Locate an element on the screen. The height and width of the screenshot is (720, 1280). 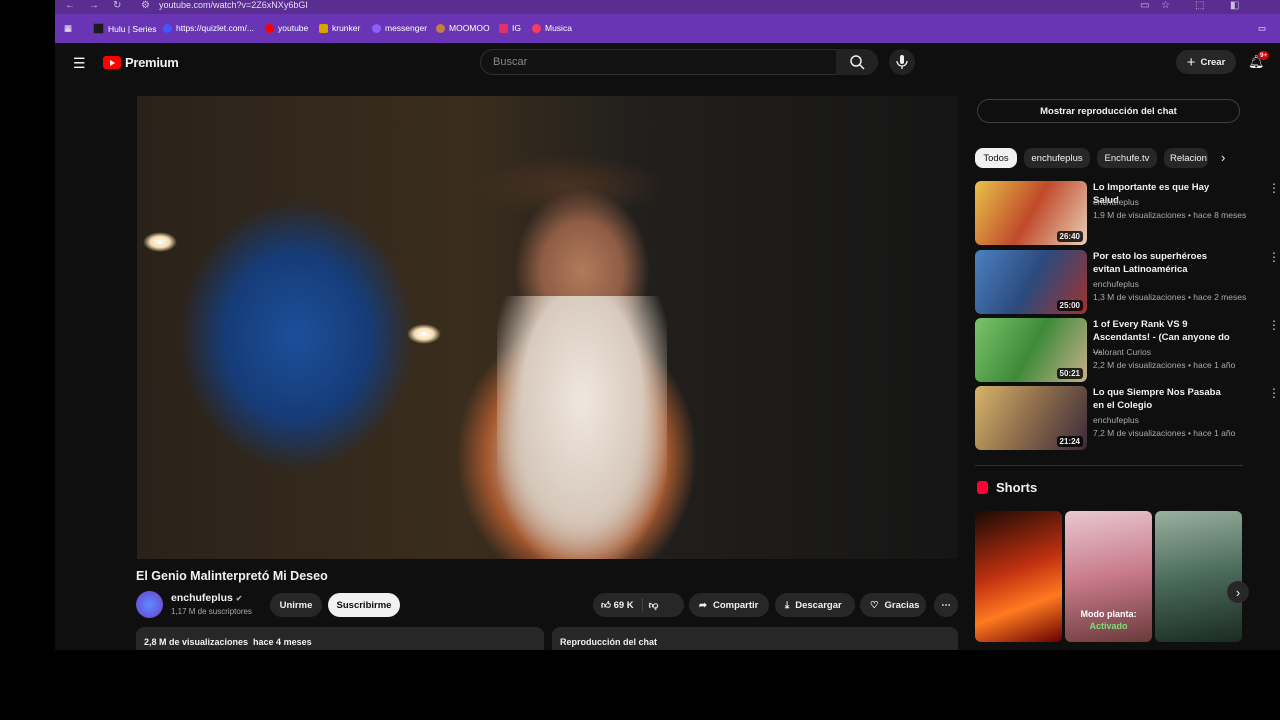
join-button: Unirme is located at coordinates (296, 605).